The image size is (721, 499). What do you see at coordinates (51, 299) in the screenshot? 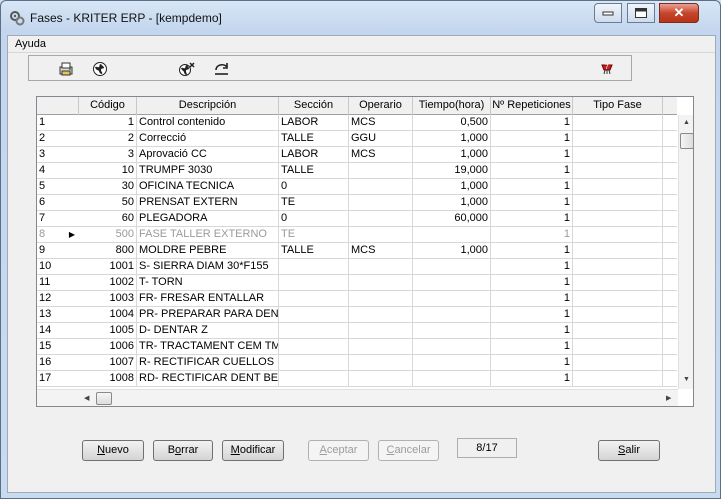
I see `cell-n: 12` at bounding box center [51, 299].